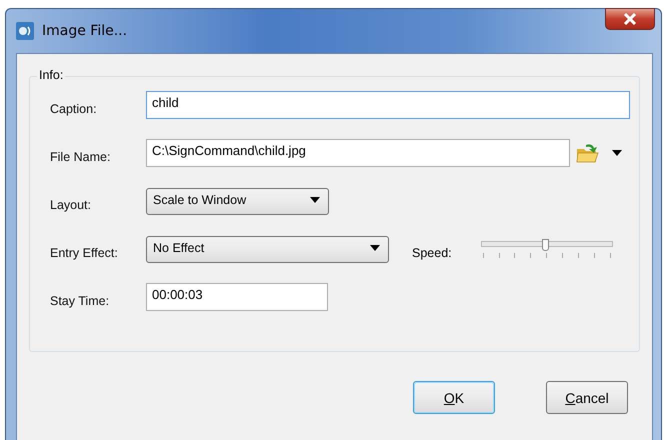 This screenshot has width=666, height=440. I want to click on app-icon, so click(25, 31).